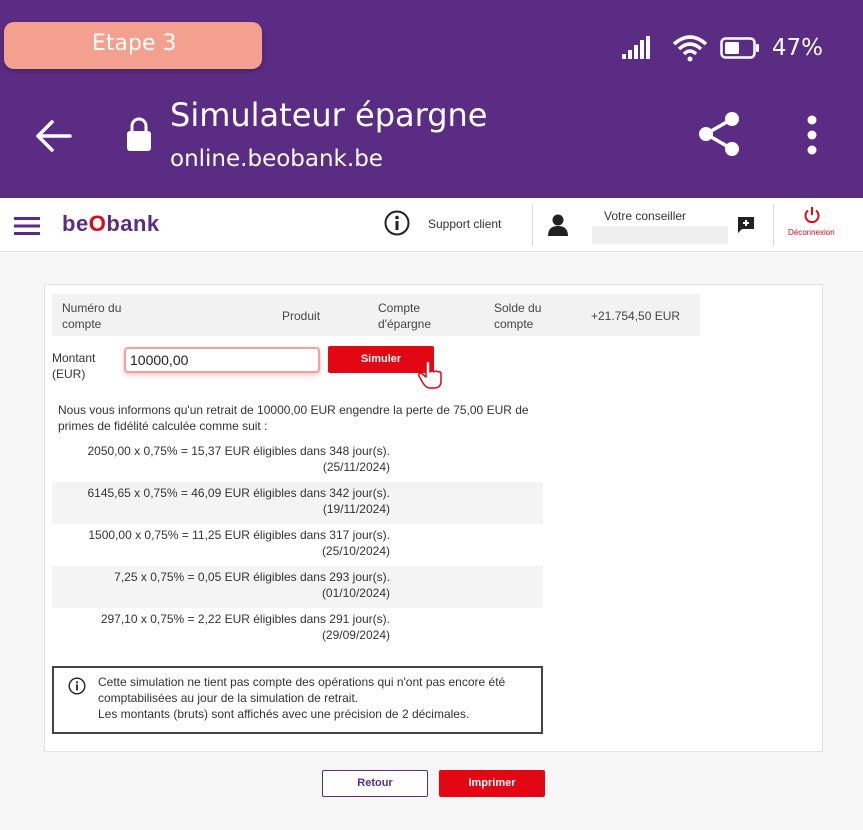 The height and width of the screenshot is (830, 863). I want to click on message-plus-icon, so click(746, 225).